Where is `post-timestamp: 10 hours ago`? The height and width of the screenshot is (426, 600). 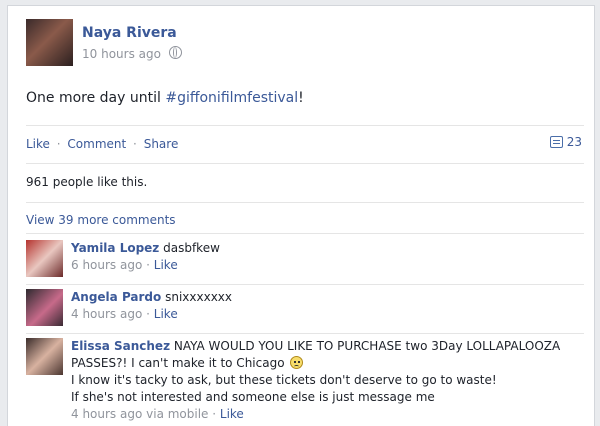 post-timestamp: 10 hours ago is located at coordinates (132, 53).